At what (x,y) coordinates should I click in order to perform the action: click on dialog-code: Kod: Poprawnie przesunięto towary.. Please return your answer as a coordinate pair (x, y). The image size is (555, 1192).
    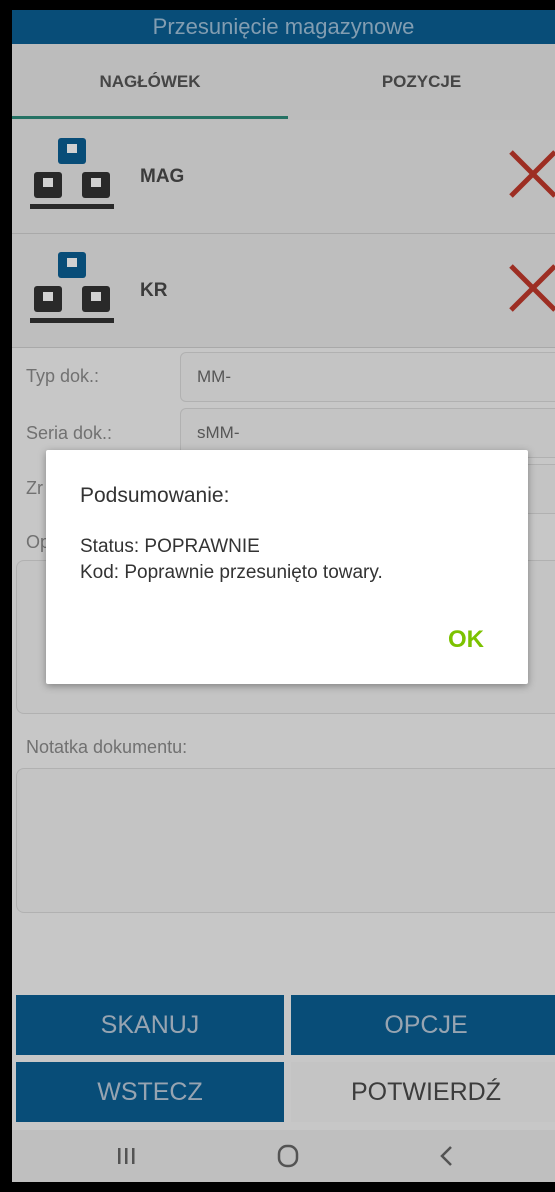
    Looking at the image, I should click on (231, 572).